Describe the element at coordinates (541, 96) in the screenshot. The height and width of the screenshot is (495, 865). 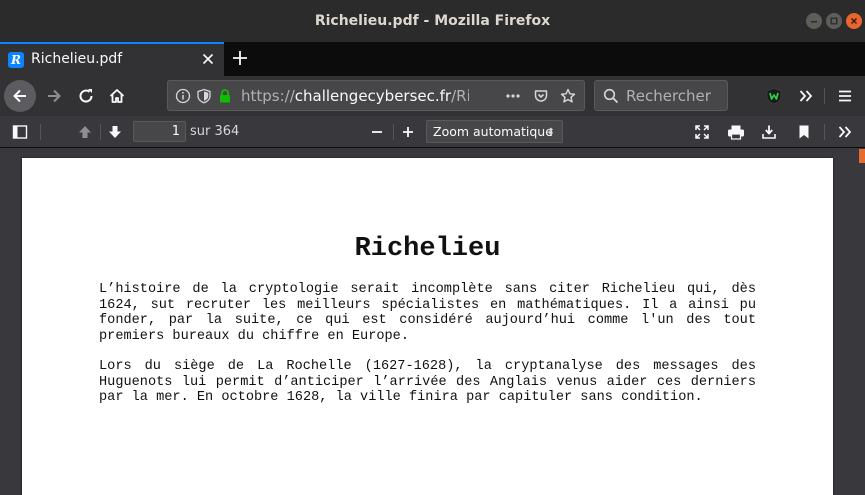
I see `pocket-icon` at that location.